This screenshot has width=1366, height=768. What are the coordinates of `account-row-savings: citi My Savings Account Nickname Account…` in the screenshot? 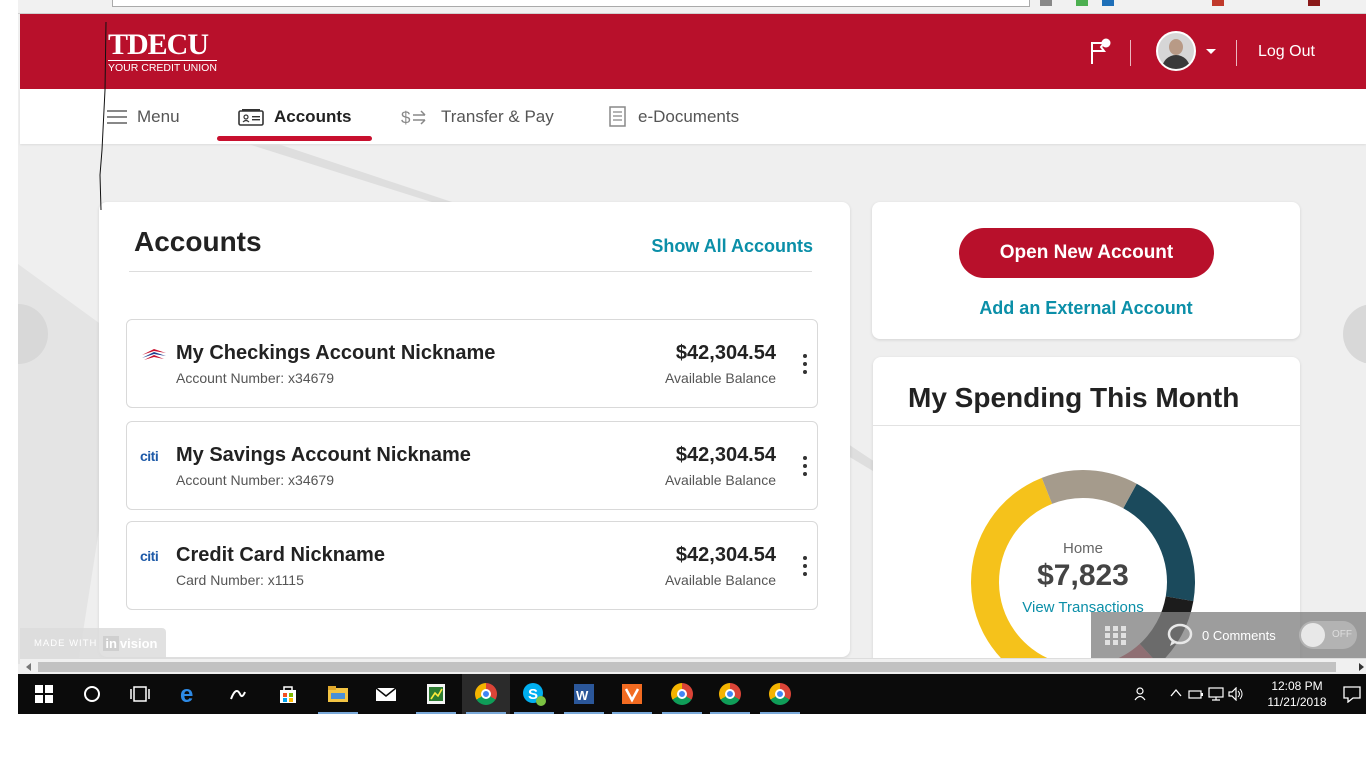 It's located at (472, 465).